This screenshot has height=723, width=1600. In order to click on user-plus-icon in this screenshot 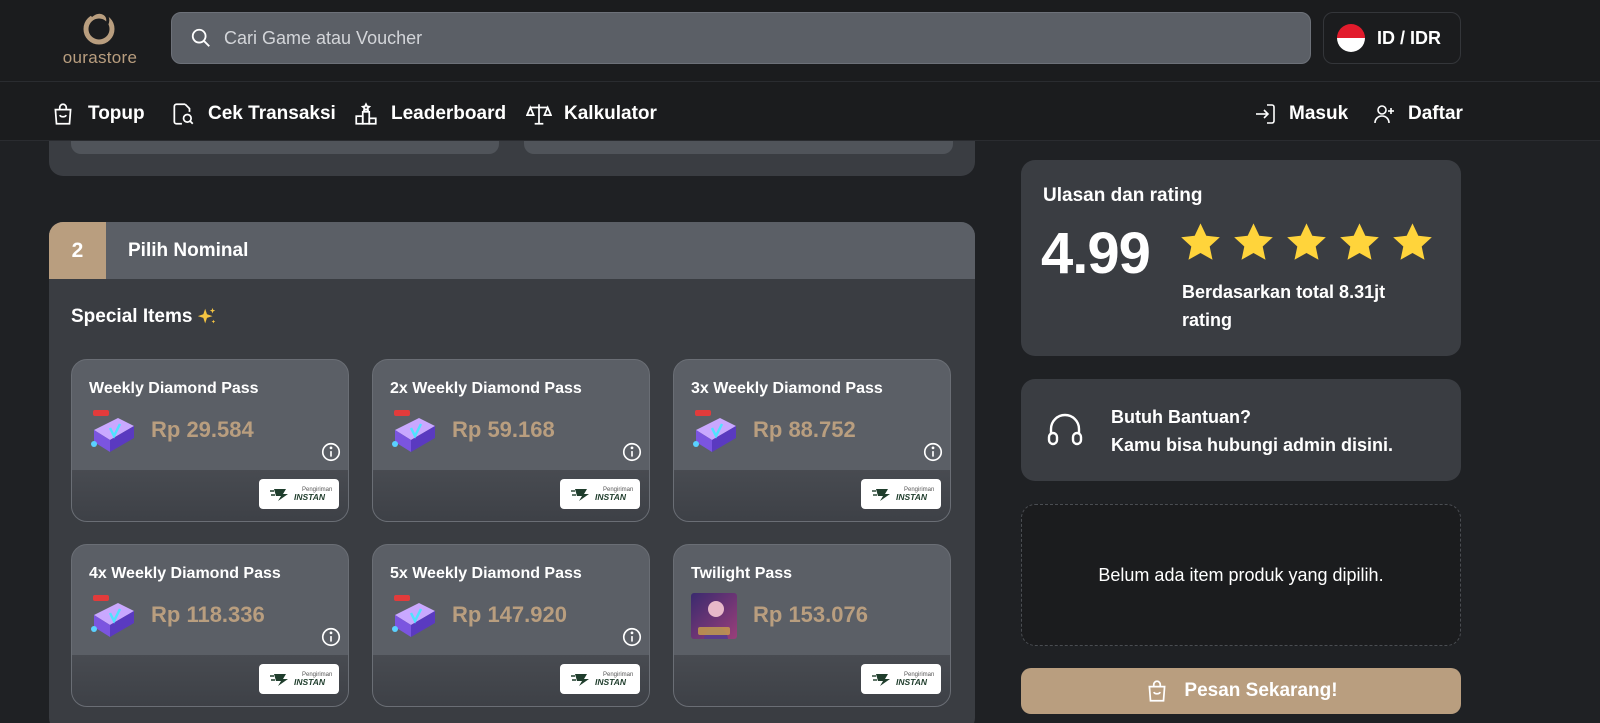, I will do `click(1384, 114)`.